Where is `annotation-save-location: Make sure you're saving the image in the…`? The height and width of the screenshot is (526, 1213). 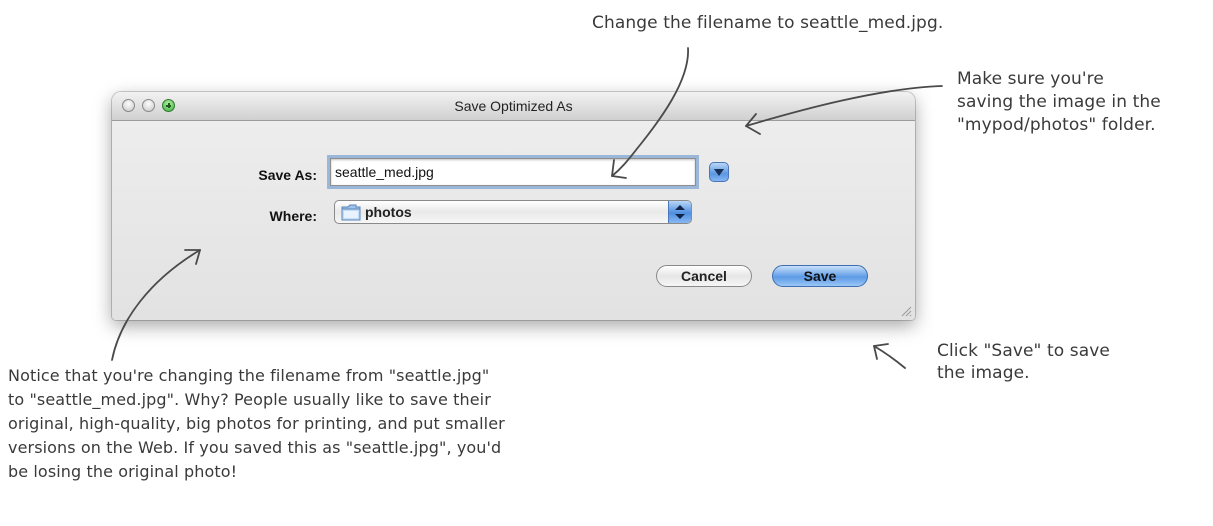 annotation-save-location: Make sure you're saving the image in the… is located at coordinates (1059, 102).